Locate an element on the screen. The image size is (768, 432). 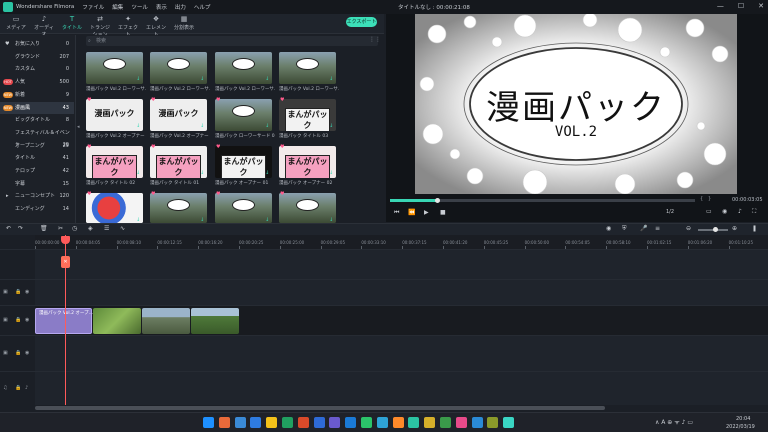
tray-icons: ∧ A ⊕ ᯤ ♪ ▭ is located at coordinates (674, 422).